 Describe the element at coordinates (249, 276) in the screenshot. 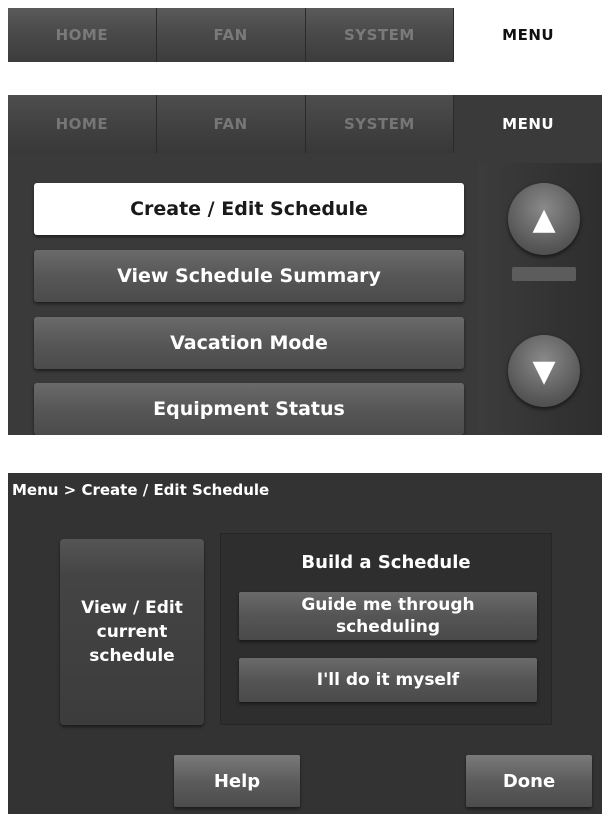

I see `view-schedule-summary-button: View Schedule Summary` at that location.